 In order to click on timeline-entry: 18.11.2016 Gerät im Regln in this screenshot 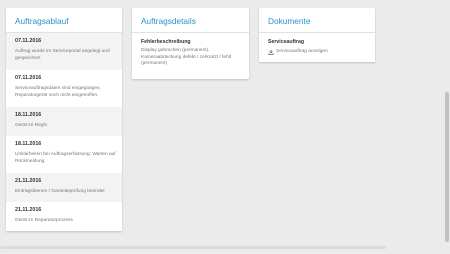, I will do `click(64, 121)`.